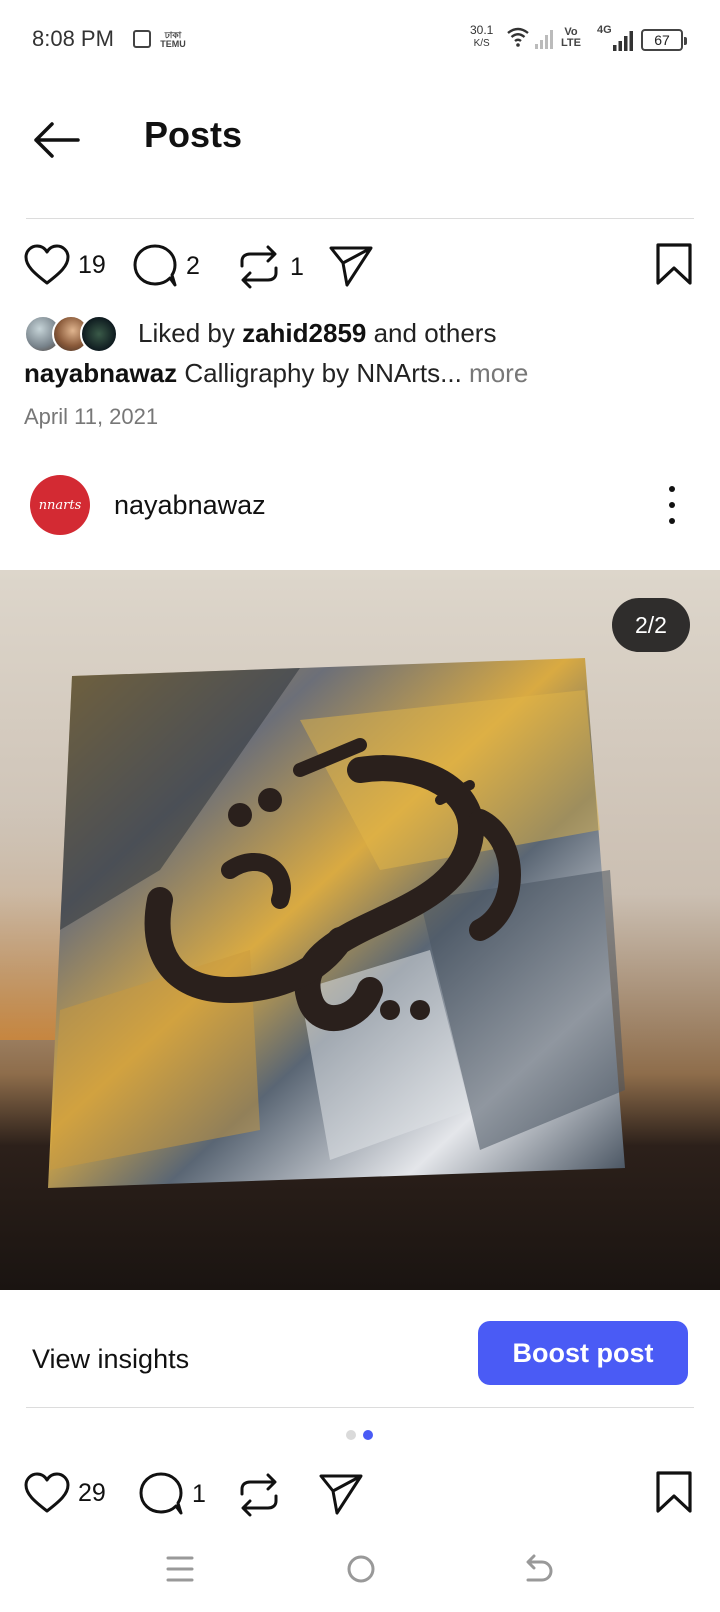 The width and height of the screenshot is (720, 1612). Describe the element at coordinates (359, 1435) in the screenshot. I see `carousel-indicator` at that location.